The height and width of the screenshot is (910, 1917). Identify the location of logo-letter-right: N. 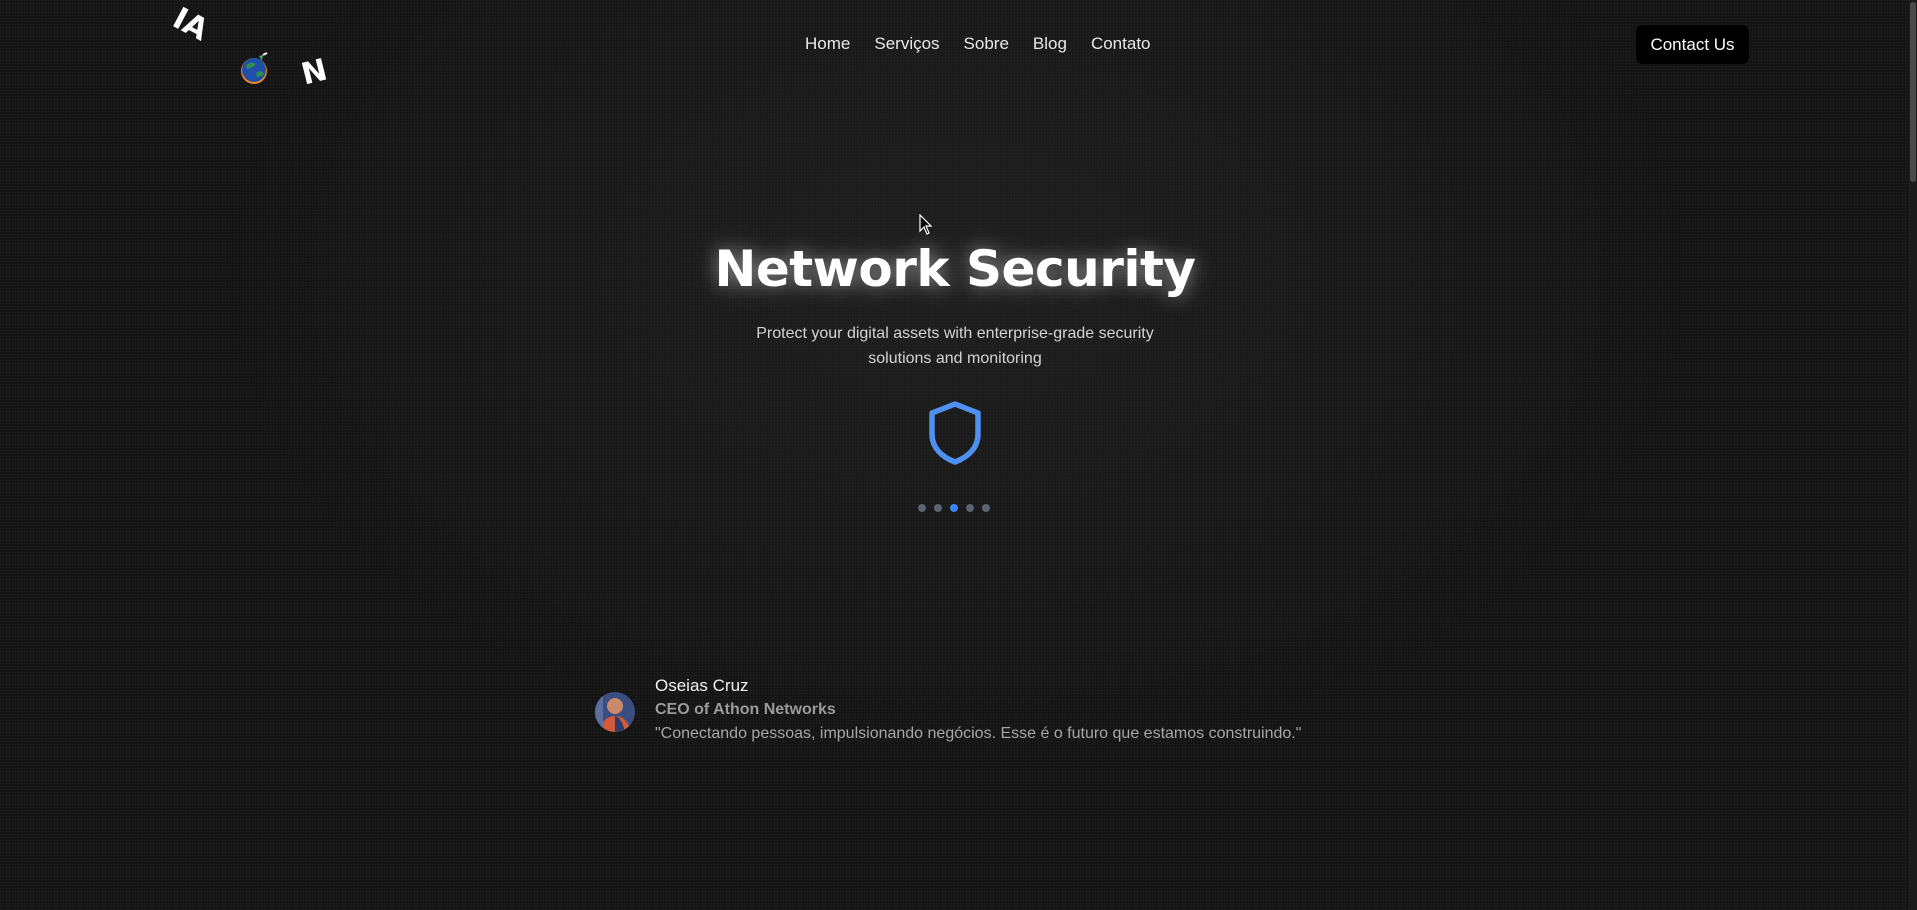
(314, 72).